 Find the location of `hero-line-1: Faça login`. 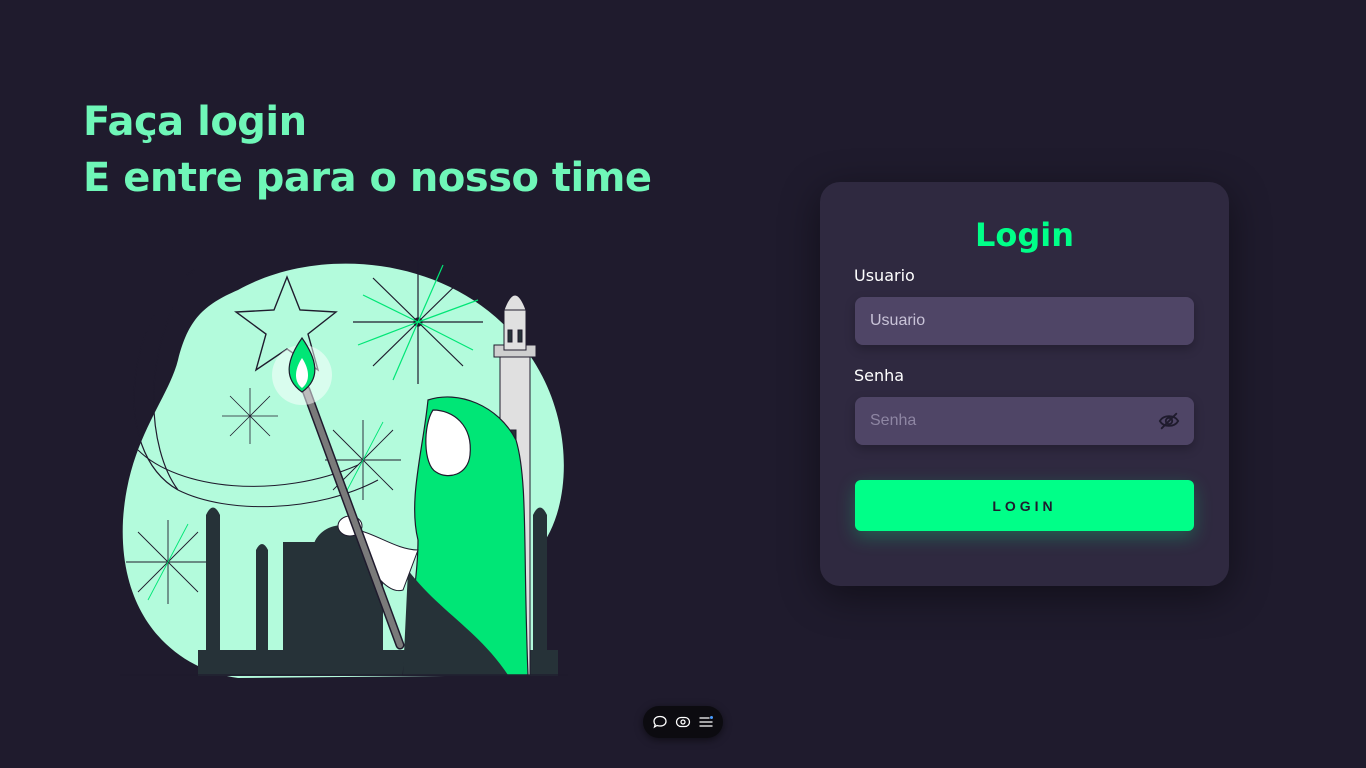

hero-line-1: Faça login is located at coordinates (195, 122).